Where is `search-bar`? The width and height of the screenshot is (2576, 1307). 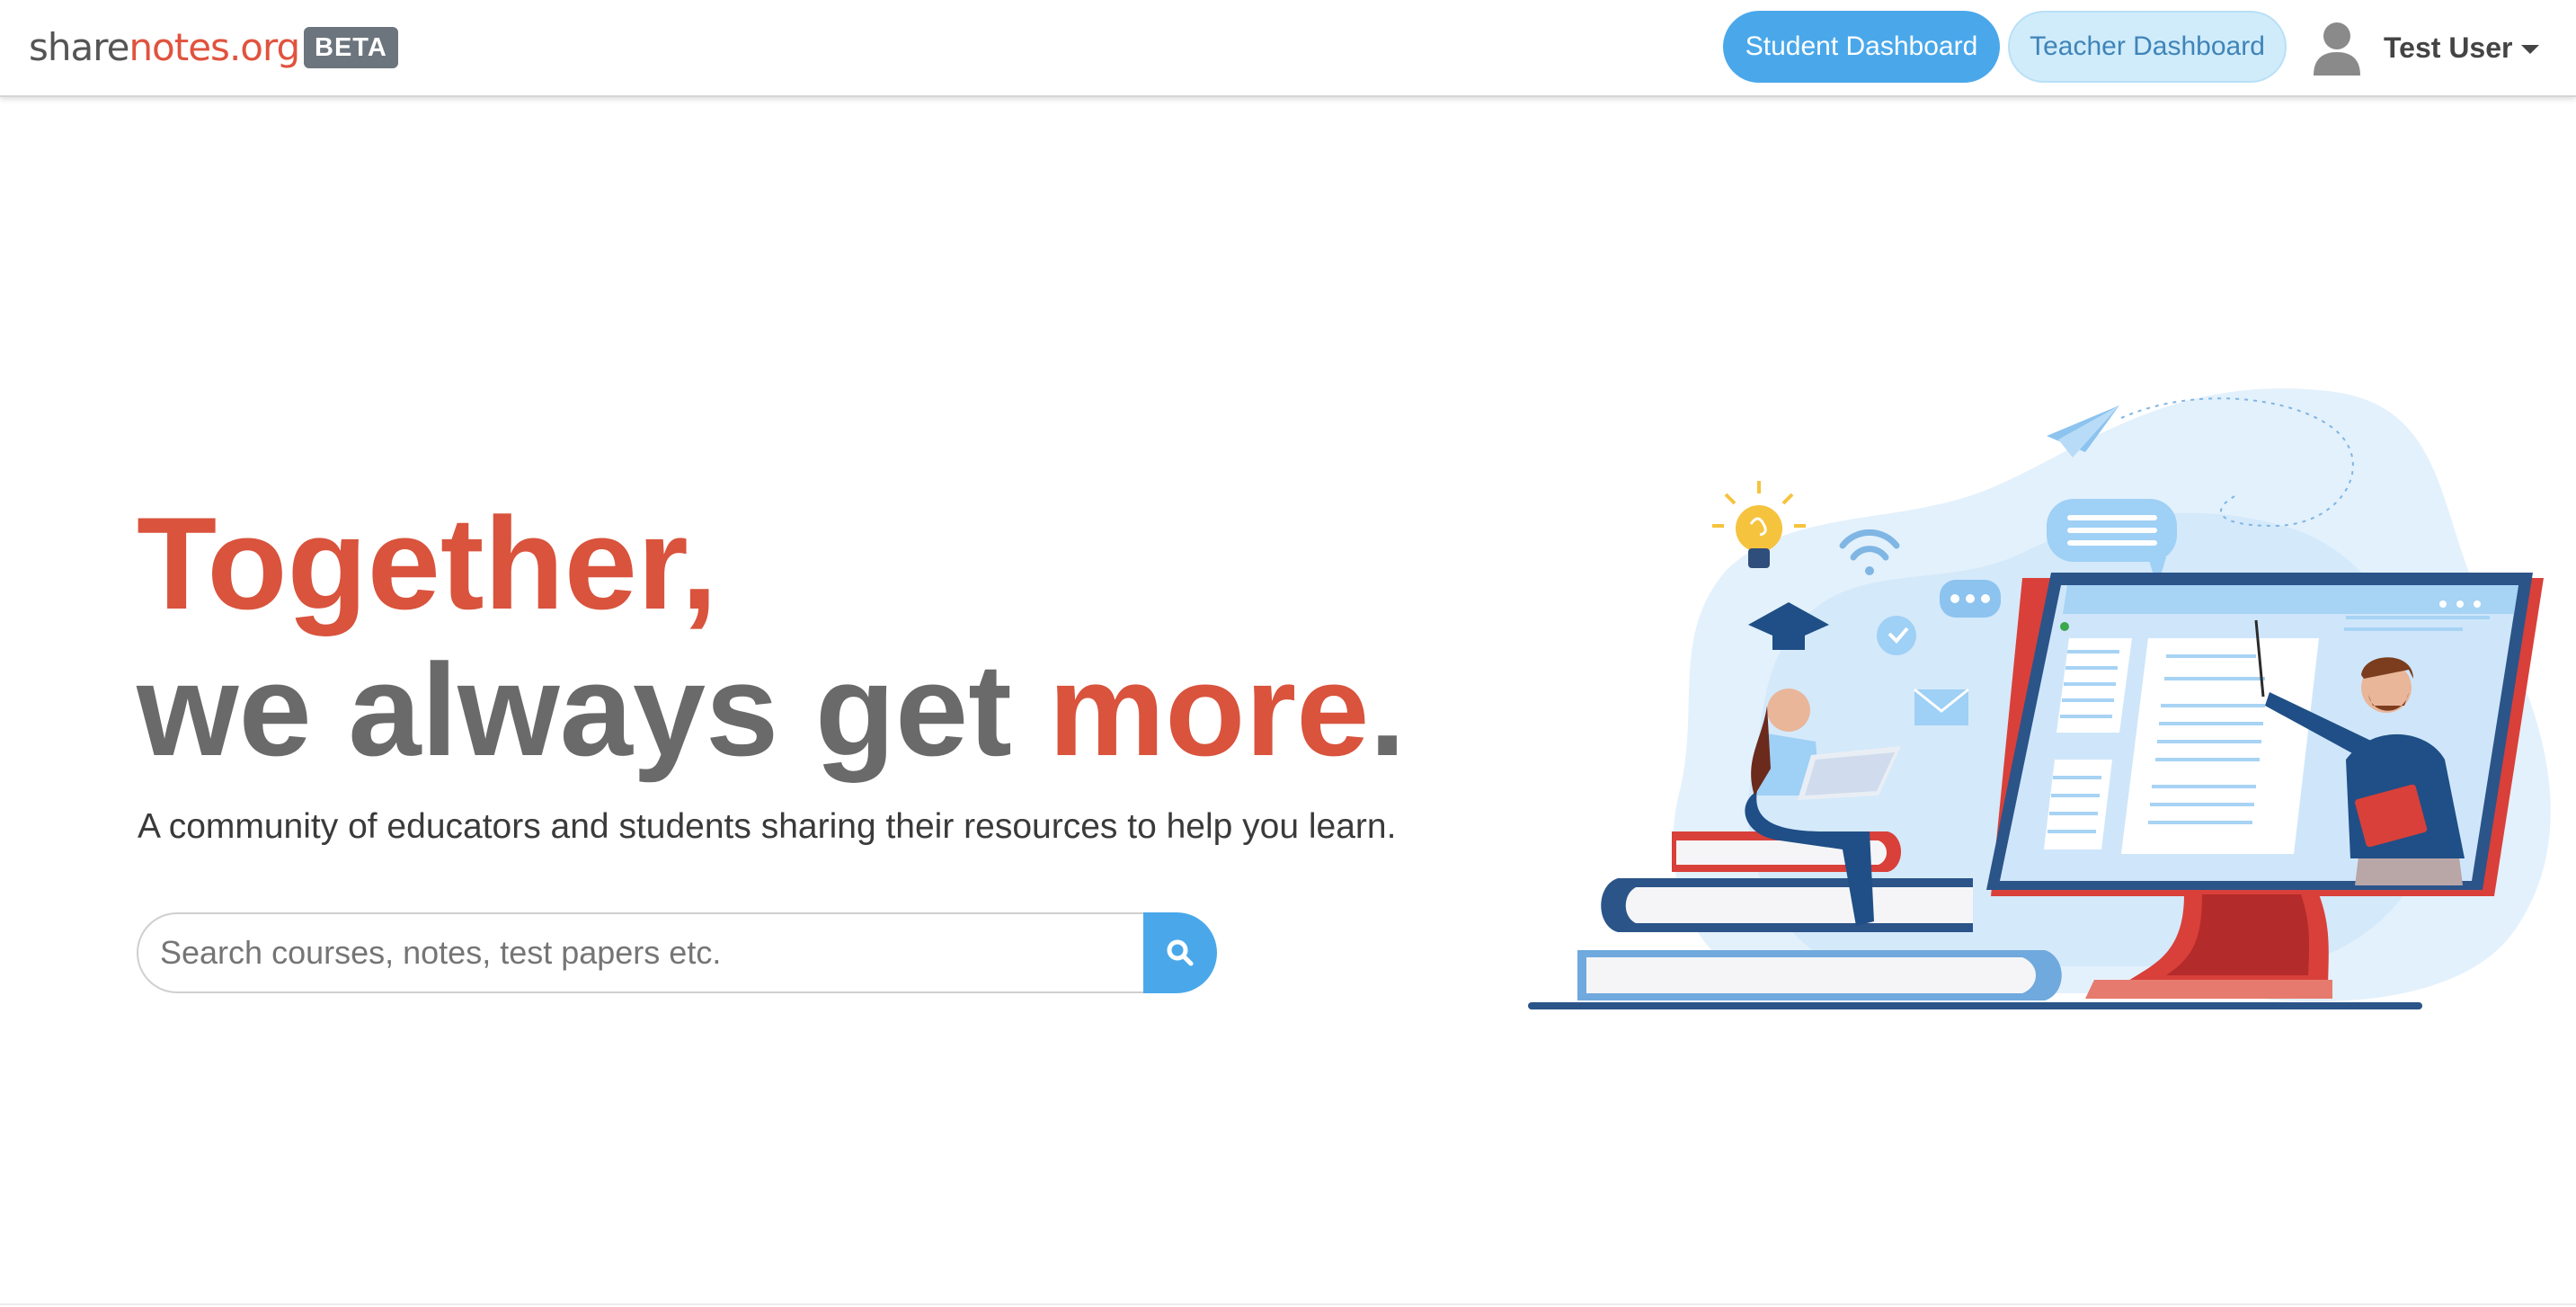 search-bar is located at coordinates (677, 953).